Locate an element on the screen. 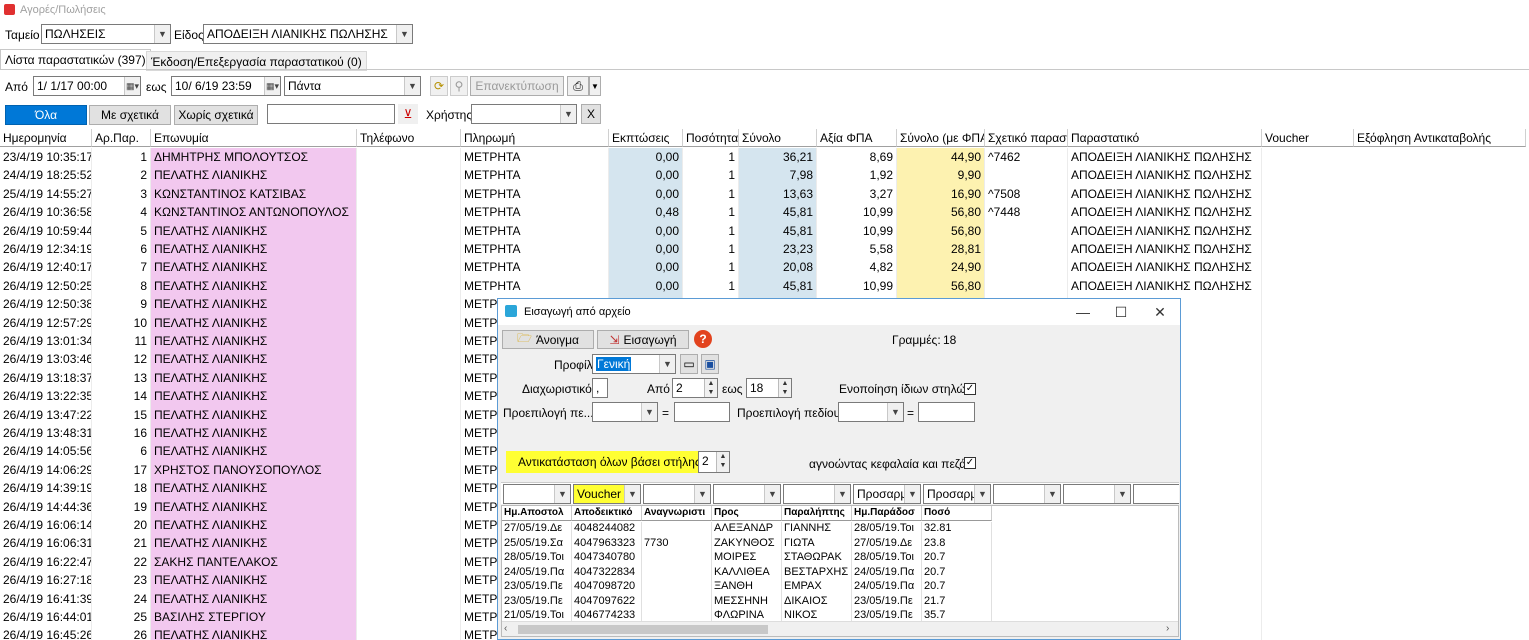  grid-header: Αρ.Παρ. is located at coordinates (121, 138).